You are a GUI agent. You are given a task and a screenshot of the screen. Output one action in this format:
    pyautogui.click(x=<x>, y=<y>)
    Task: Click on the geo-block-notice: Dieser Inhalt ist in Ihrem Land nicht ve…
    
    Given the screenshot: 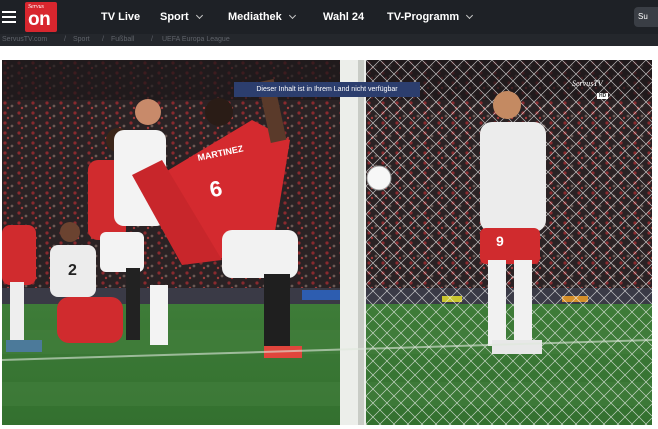 What is the action you would take?
    pyautogui.click(x=327, y=89)
    